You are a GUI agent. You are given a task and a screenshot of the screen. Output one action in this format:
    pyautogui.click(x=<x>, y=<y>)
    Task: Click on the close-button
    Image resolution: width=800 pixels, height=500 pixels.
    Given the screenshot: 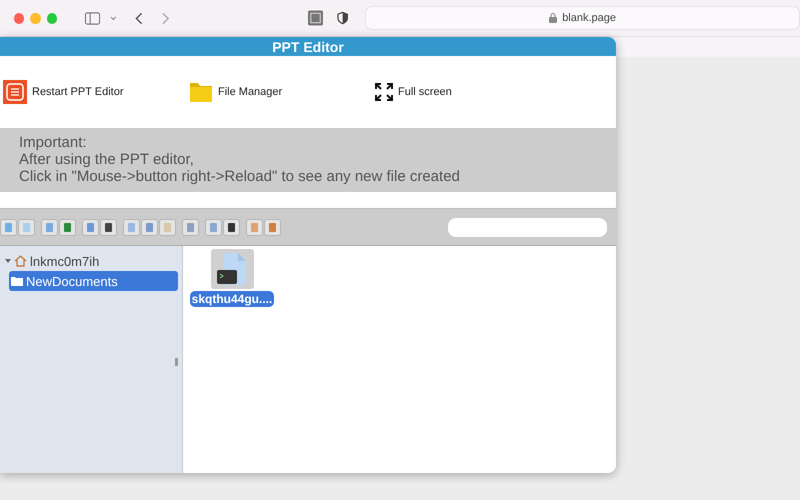 What is the action you would take?
    pyautogui.click(x=19, y=18)
    